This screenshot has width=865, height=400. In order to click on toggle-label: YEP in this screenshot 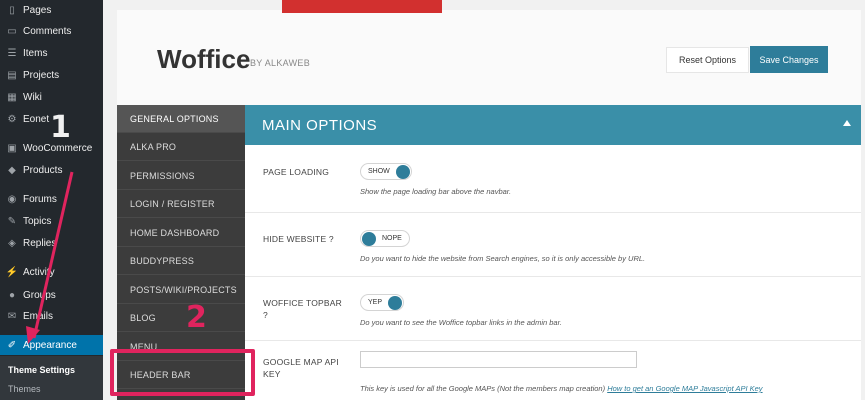, I will do `click(375, 302)`.